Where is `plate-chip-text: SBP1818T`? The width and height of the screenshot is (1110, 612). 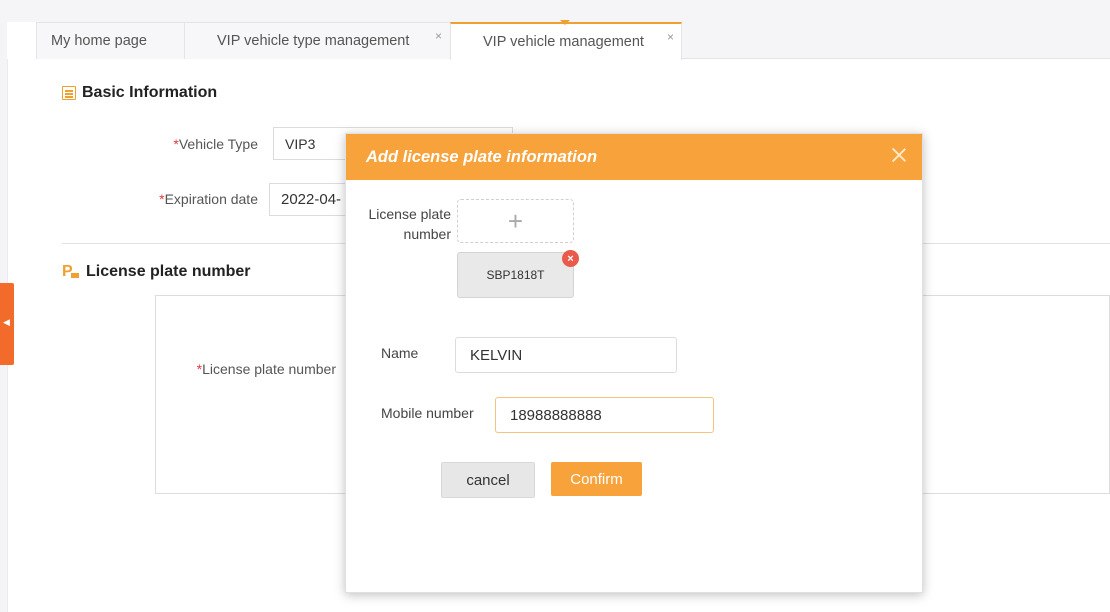
plate-chip-text: SBP1818T is located at coordinates (515, 275).